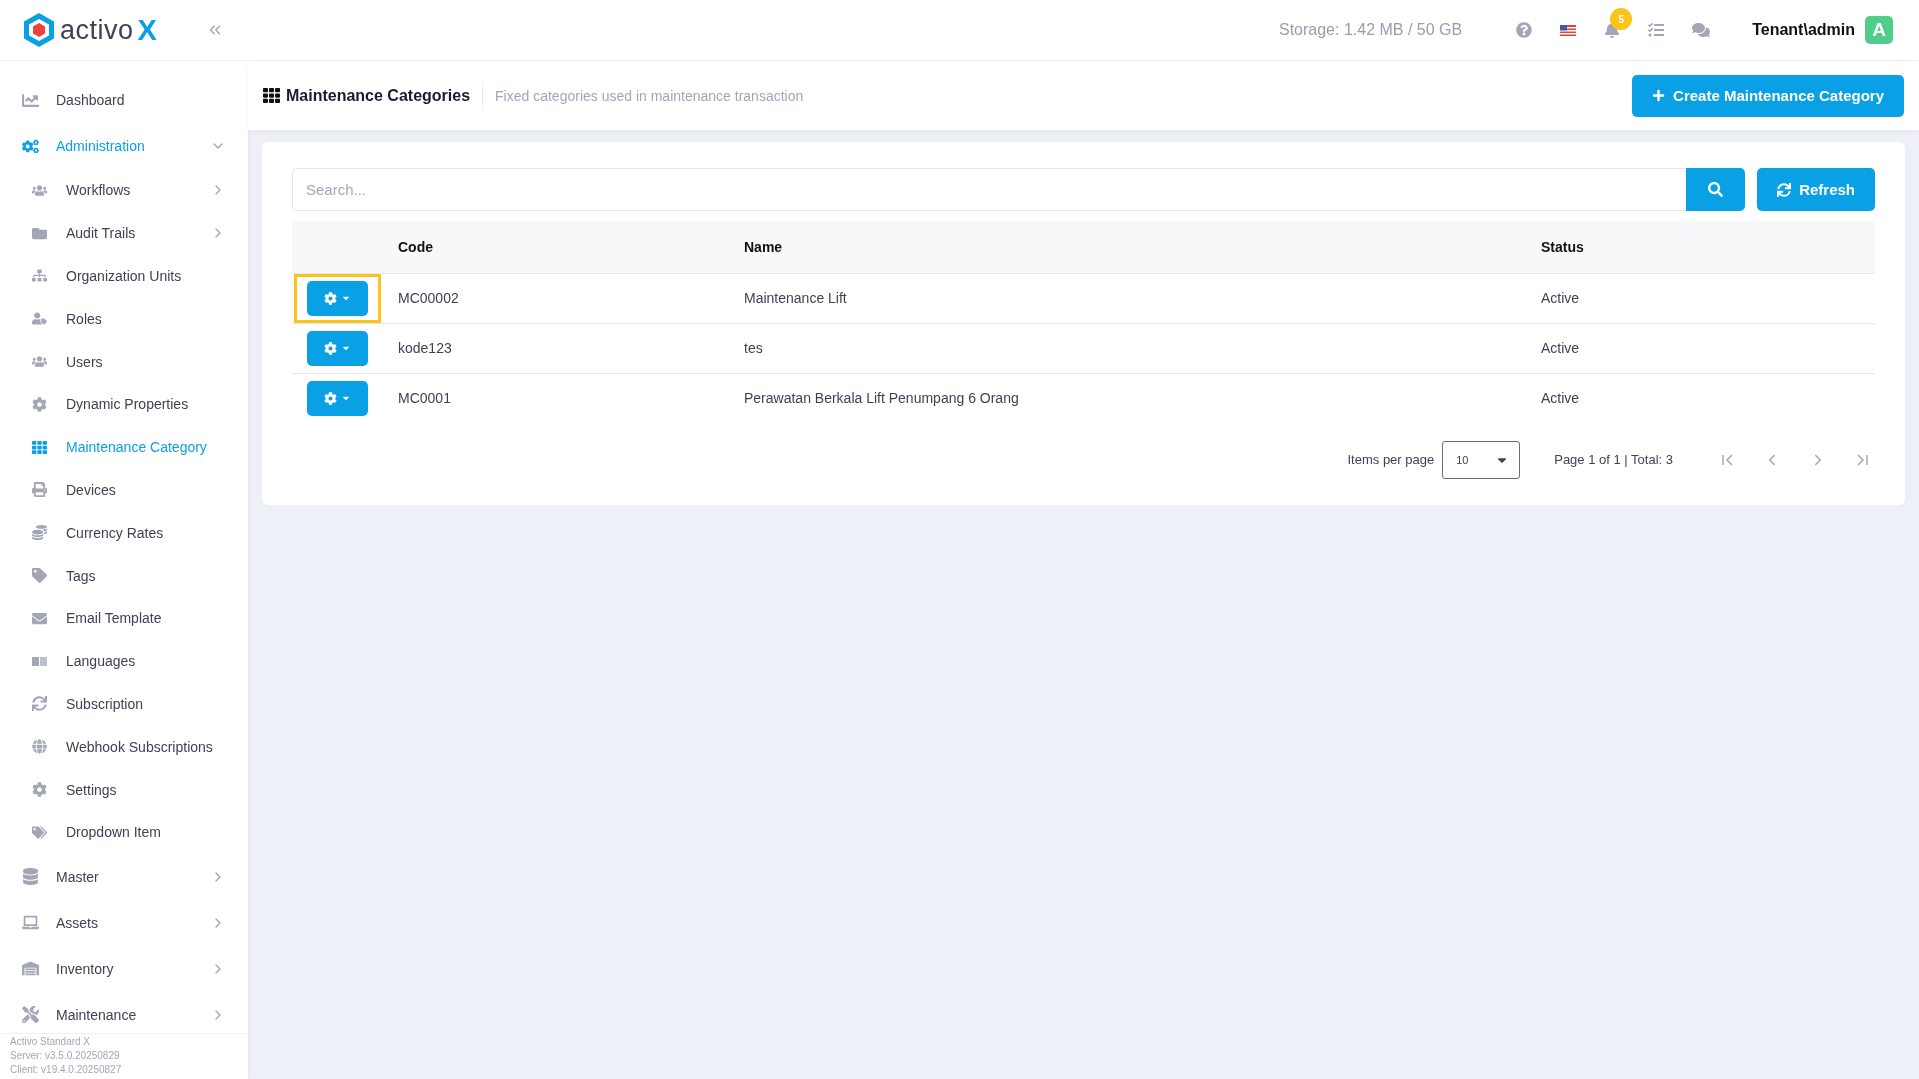 The height and width of the screenshot is (1079, 1919). Describe the element at coordinates (124, 832) in the screenshot. I see `sidebar-item: Dropdown Item` at that location.